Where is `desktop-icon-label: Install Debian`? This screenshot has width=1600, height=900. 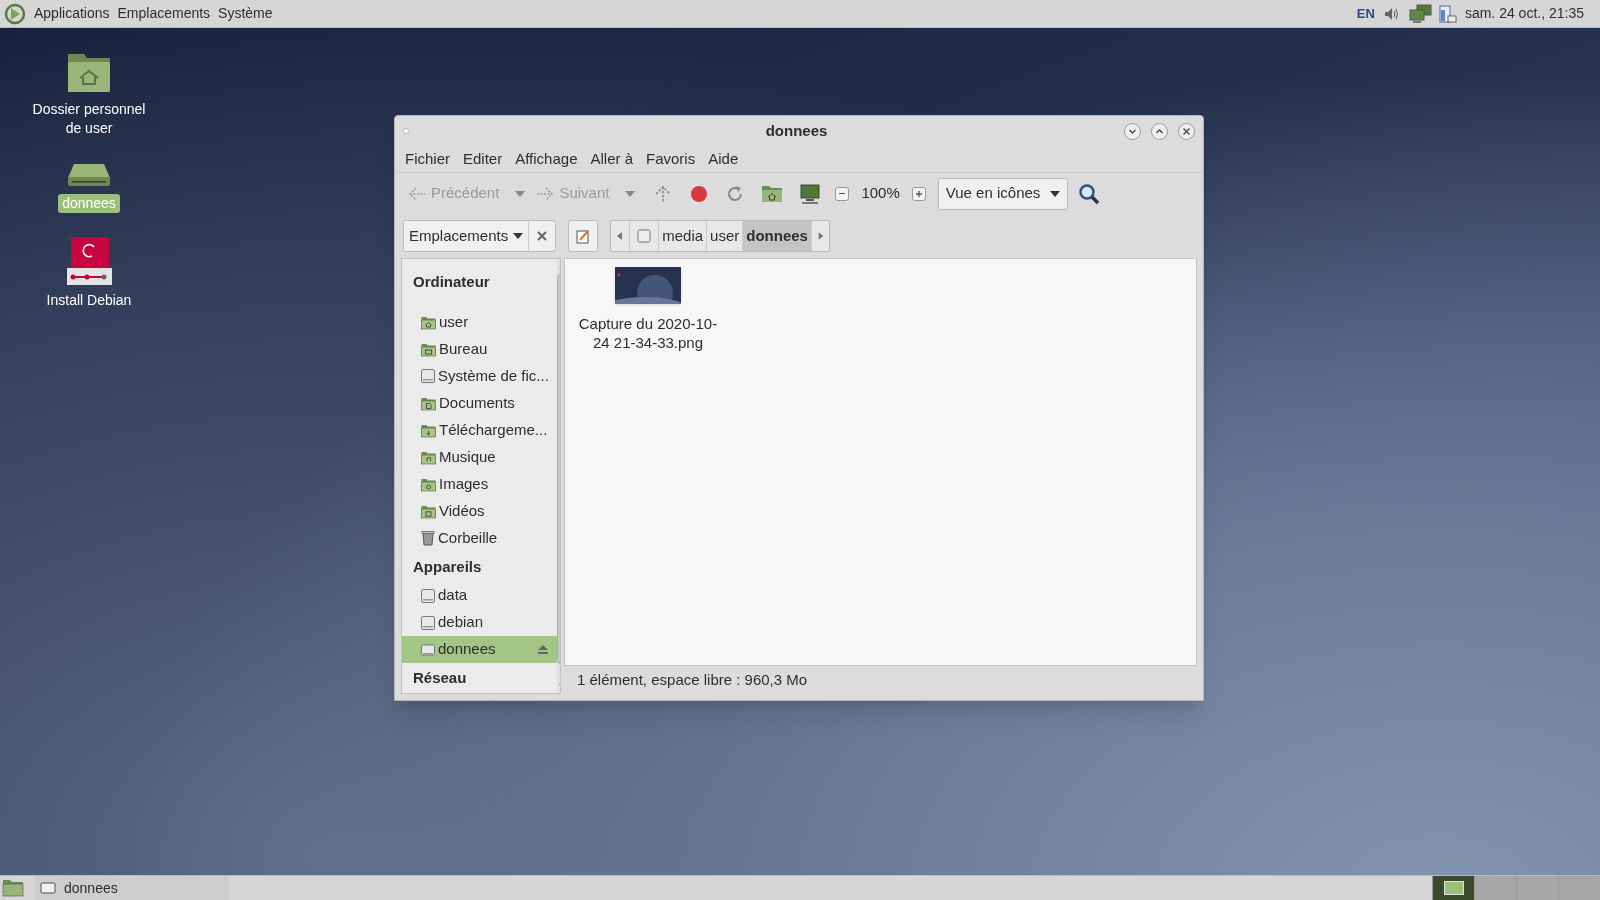 desktop-icon-label: Install Debian is located at coordinates (89, 300).